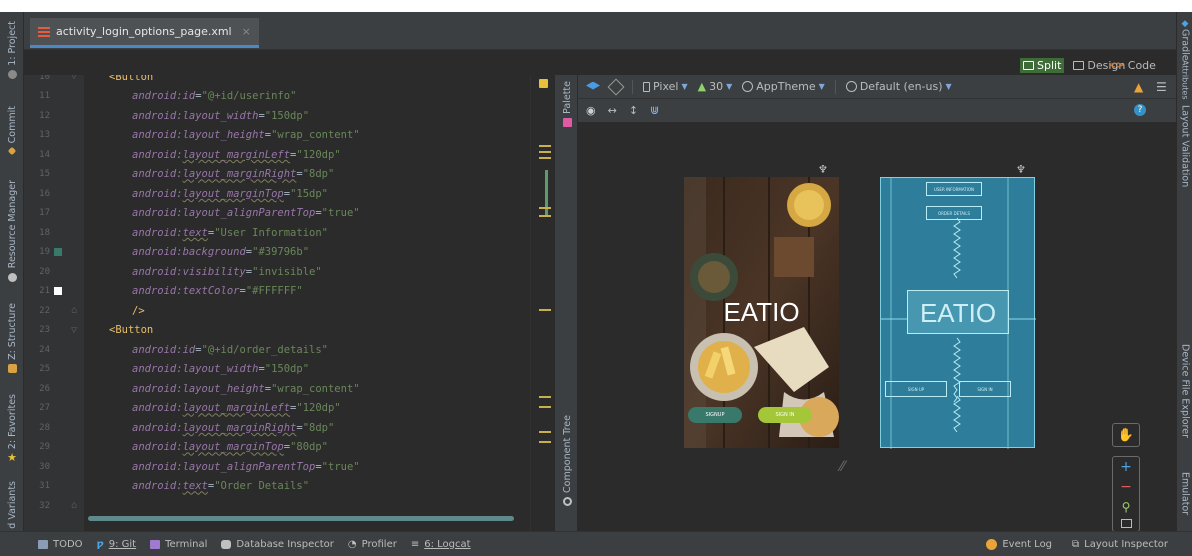 Image resolution: width=1192 pixels, height=556 pixels. Describe the element at coordinates (246, 31) in the screenshot. I see `close-tab-icon: ×` at that location.